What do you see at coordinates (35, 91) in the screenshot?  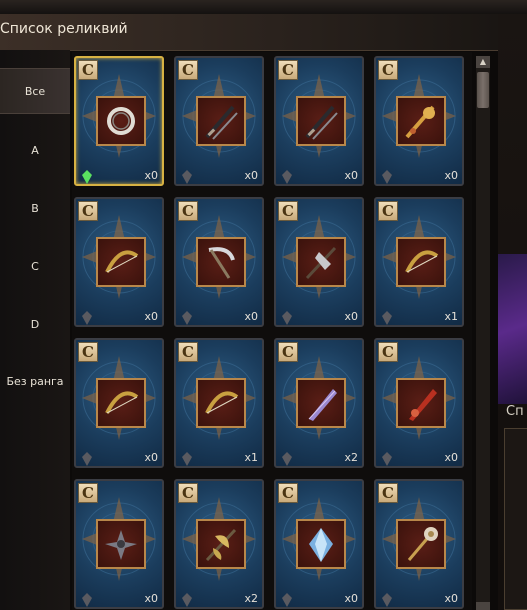 I see `filter-all: Все` at bounding box center [35, 91].